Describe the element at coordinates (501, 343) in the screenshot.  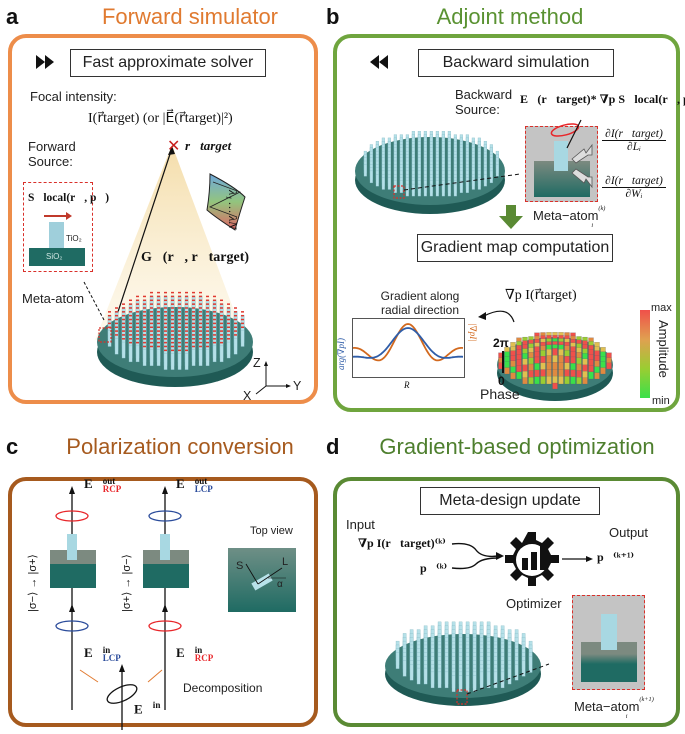
I see `phase-top-label: 2π` at that location.